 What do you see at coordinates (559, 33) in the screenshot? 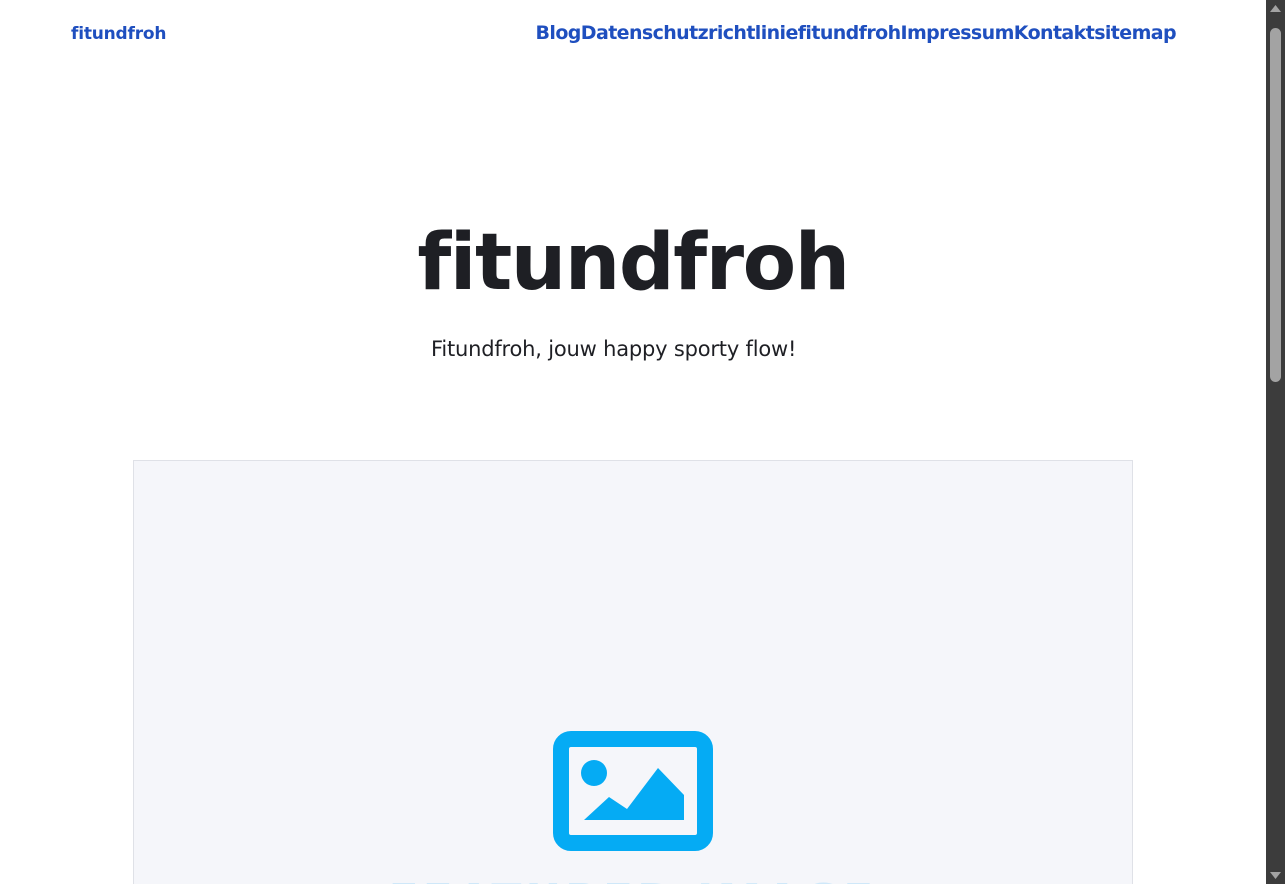
I see `nav-link-blog: Blog` at bounding box center [559, 33].